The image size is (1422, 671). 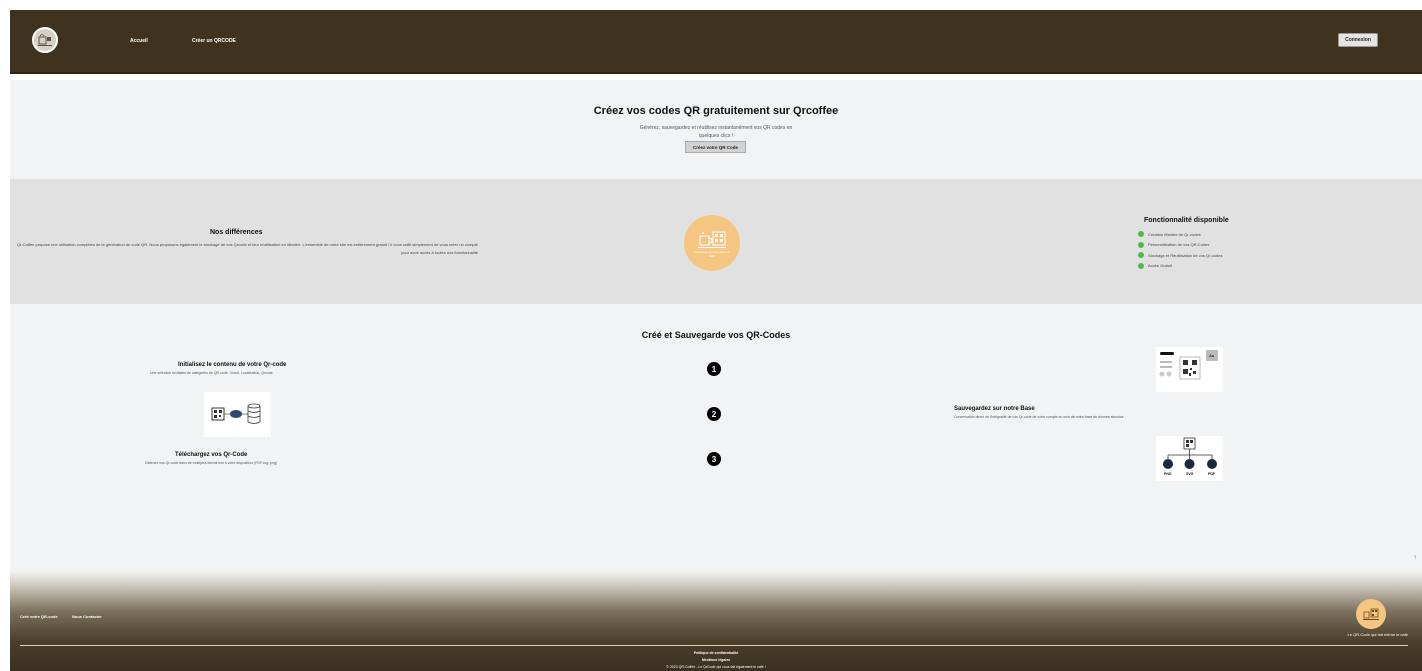 What do you see at coordinates (1212, 355) in the screenshot?
I see `text-style-label: Aa` at bounding box center [1212, 355].